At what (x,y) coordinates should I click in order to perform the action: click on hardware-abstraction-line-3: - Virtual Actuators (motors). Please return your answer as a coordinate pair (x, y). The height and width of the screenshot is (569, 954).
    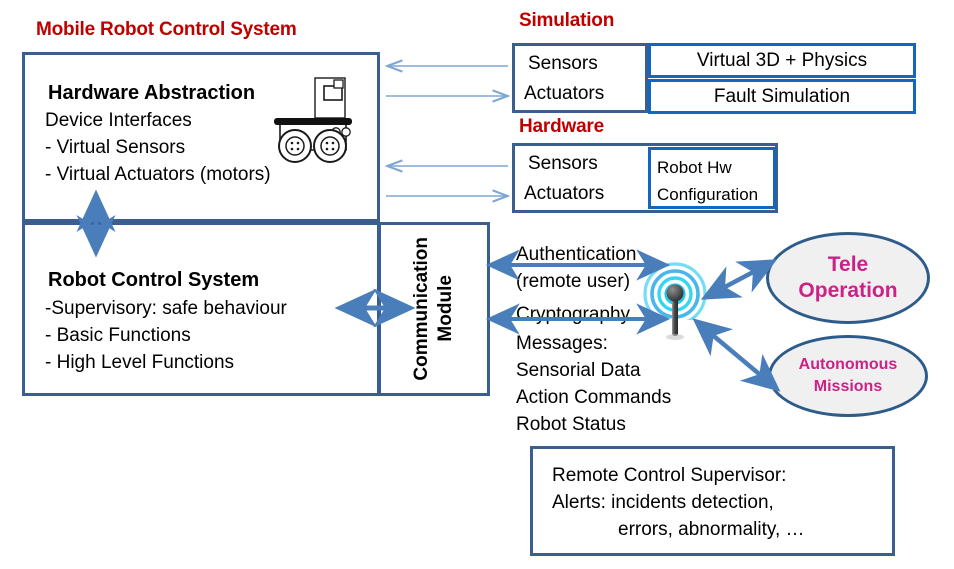
    Looking at the image, I should click on (158, 174).